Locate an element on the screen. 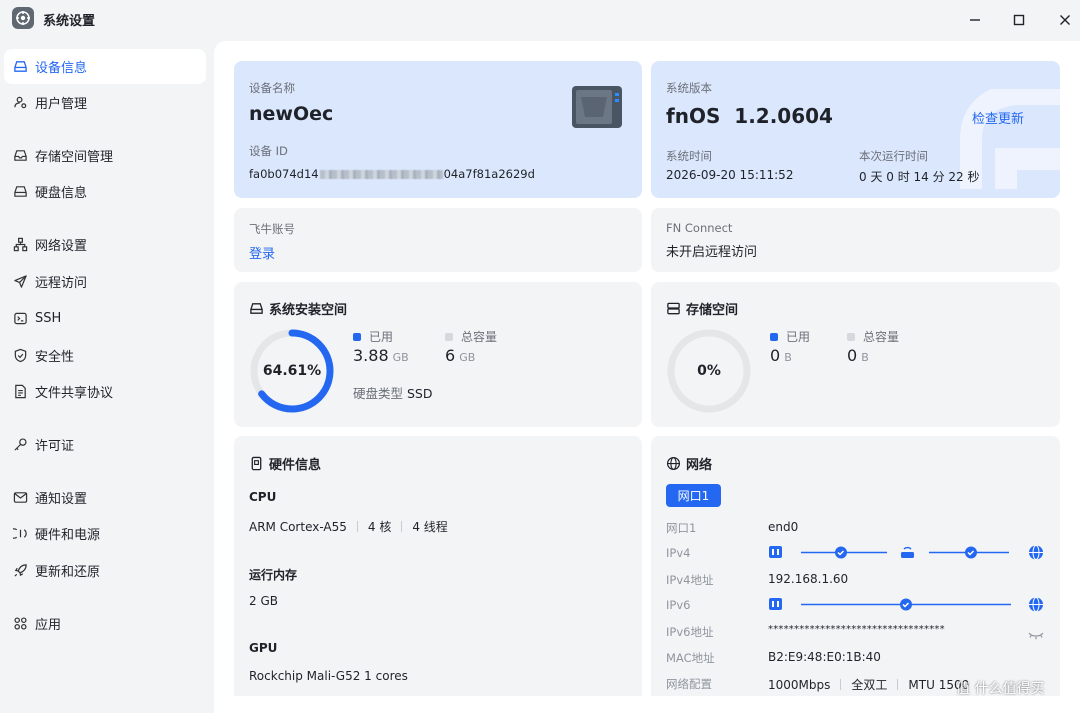 This screenshot has width=1080, height=713. network-title-text: 网络 is located at coordinates (699, 465).